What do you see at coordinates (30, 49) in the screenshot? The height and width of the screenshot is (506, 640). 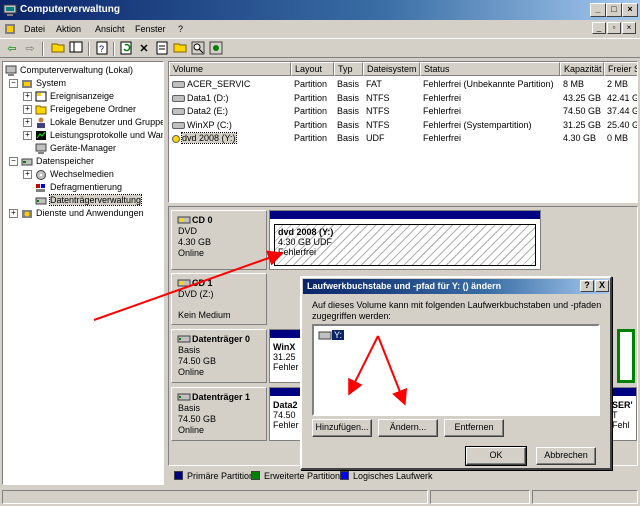 I see `forward-icon: ⇨` at bounding box center [30, 49].